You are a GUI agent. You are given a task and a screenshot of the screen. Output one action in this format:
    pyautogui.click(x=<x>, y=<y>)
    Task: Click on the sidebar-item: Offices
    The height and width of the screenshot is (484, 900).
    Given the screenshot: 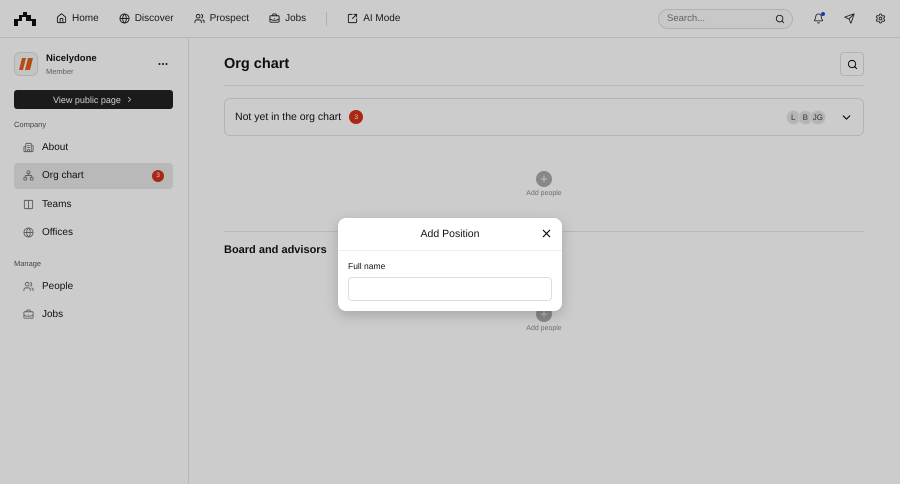 What is the action you would take?
    pyautogui.click(x=93, y=233)
    